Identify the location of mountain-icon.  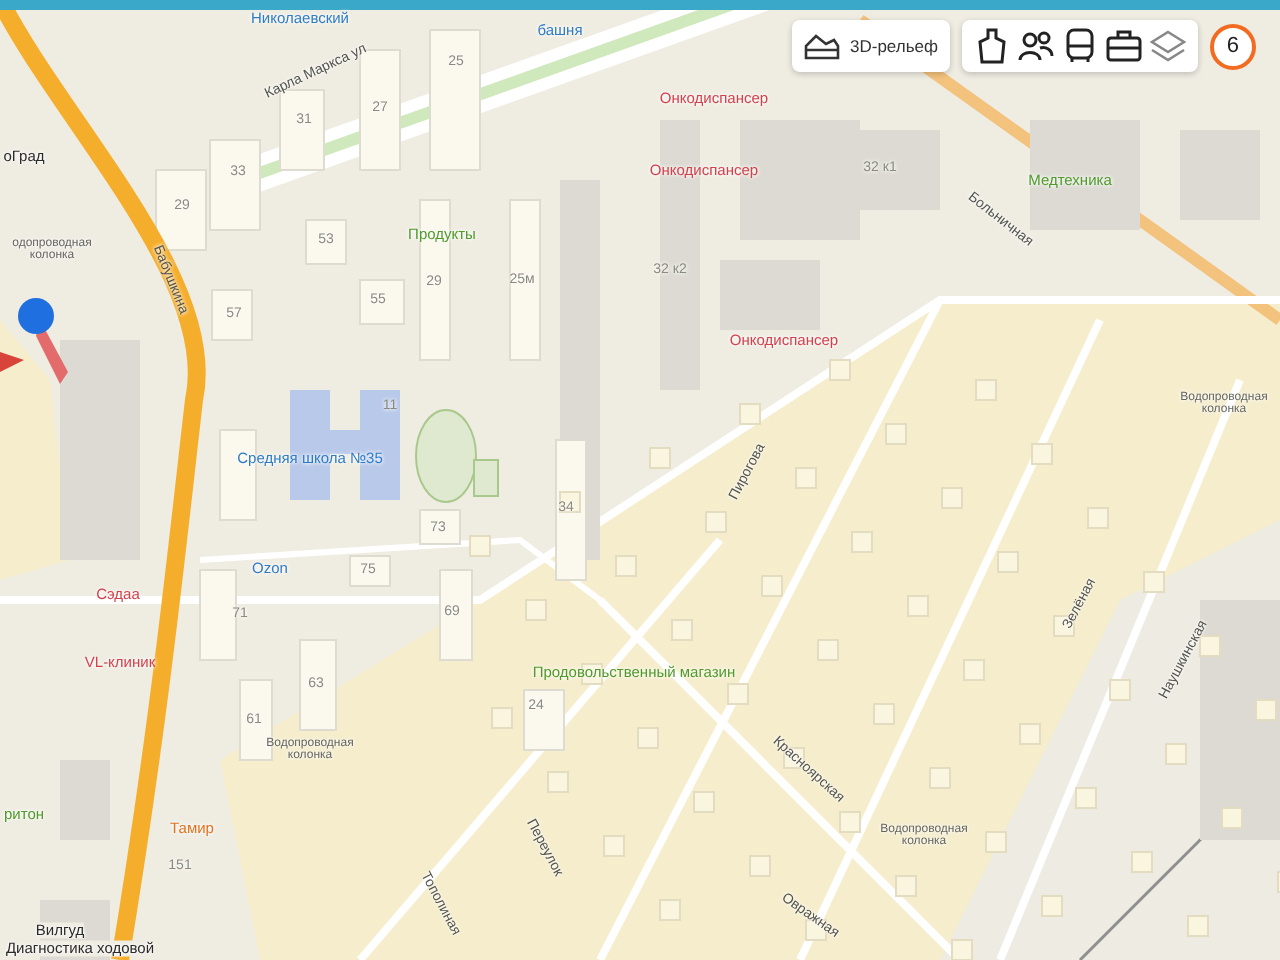
(822, 46).